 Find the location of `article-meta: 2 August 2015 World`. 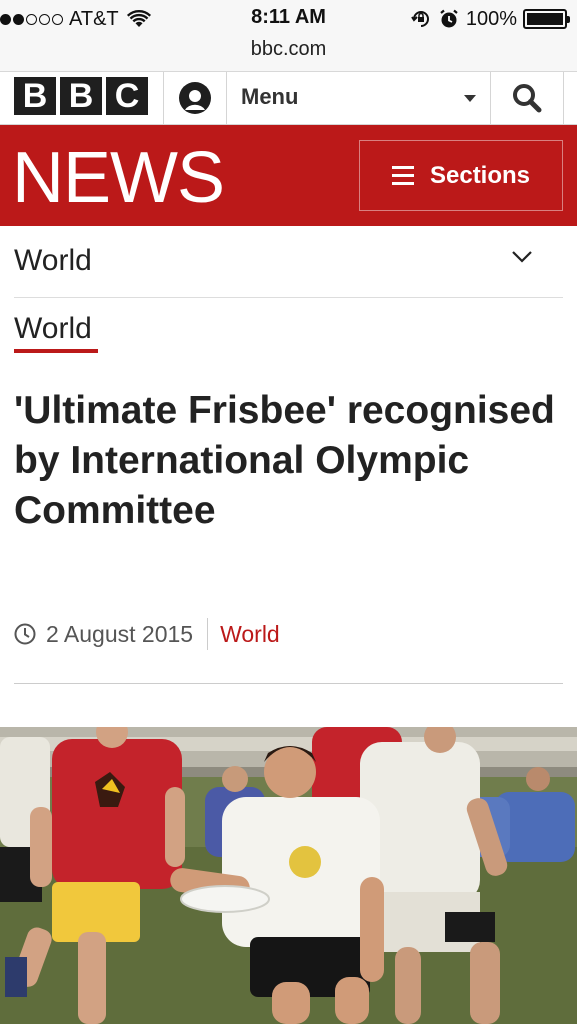

article-meta: 2 August 2015 World is located at coordinates (147, 634).